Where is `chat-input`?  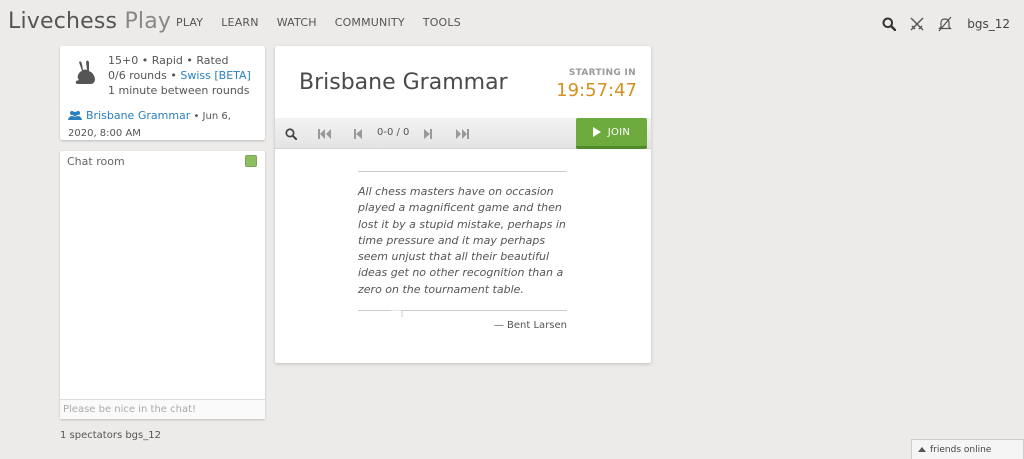 chat-input is located at coordinates (162, 409).